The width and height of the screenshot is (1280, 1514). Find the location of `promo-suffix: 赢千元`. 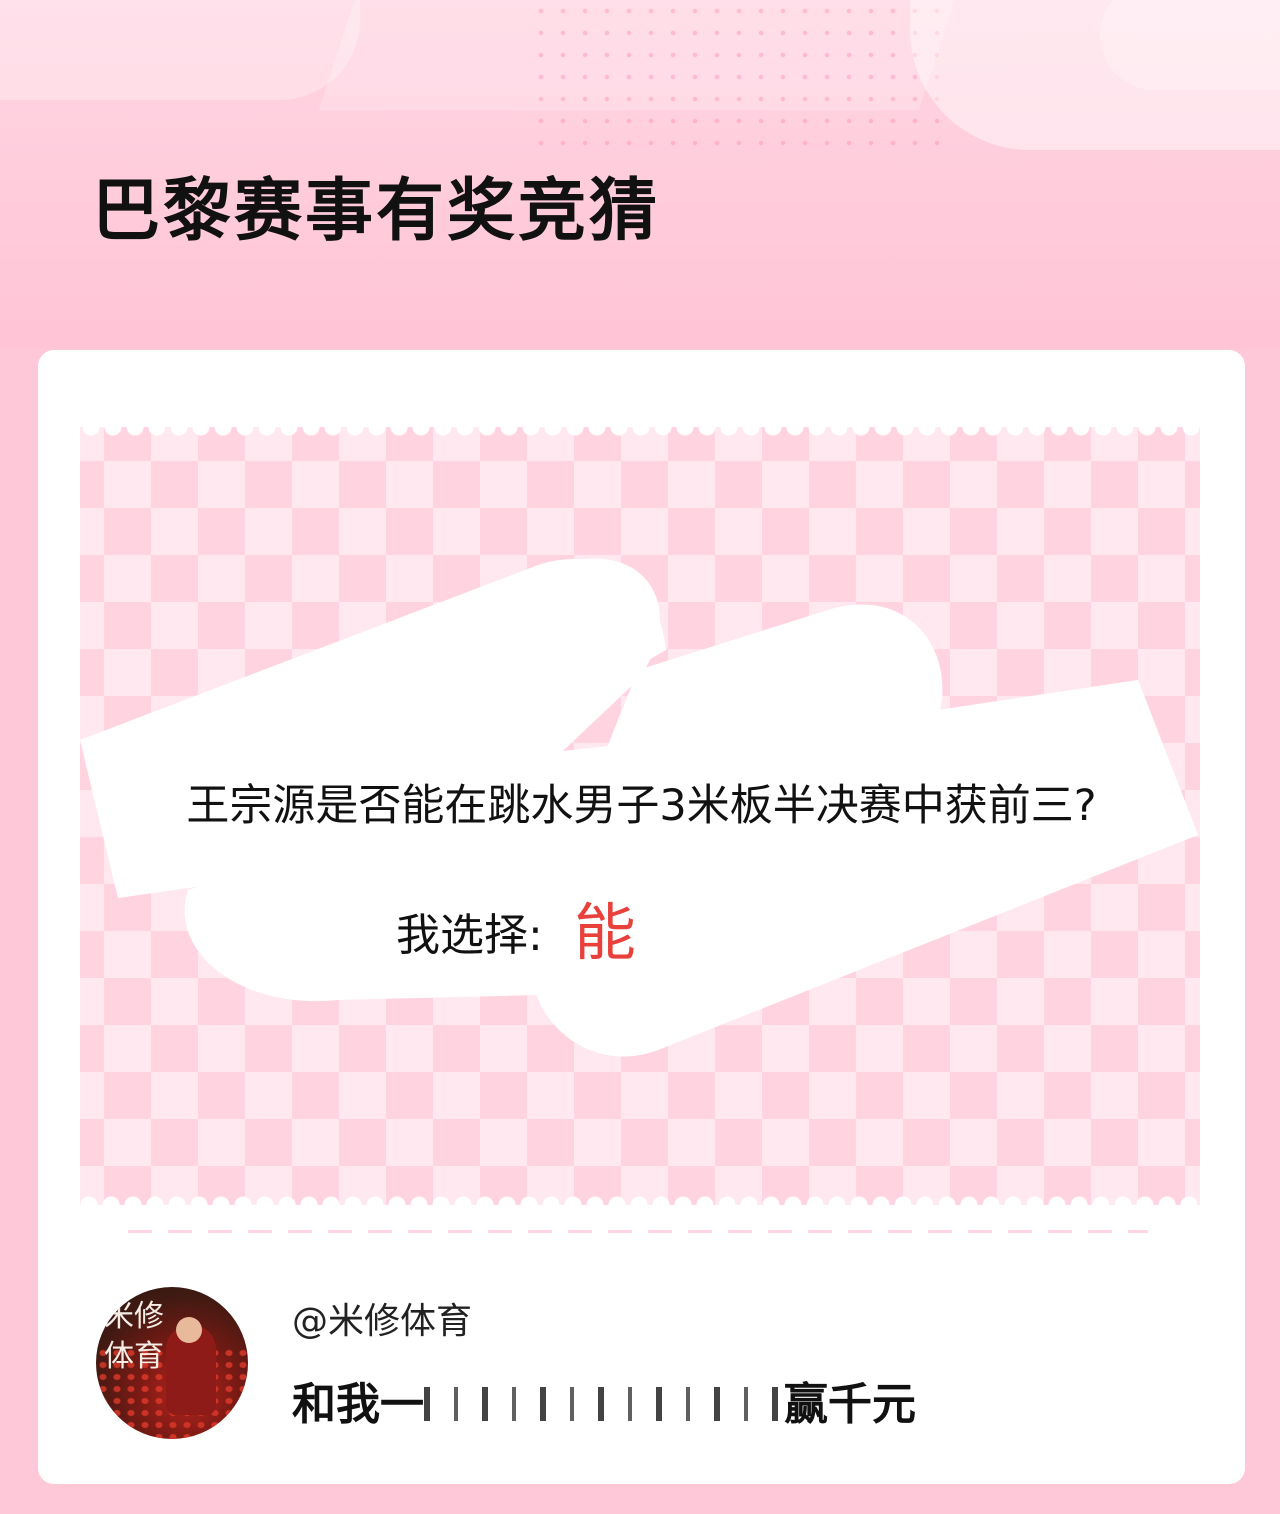

promo-suffix: 赢千元 is located at coordinates (850, 1404).